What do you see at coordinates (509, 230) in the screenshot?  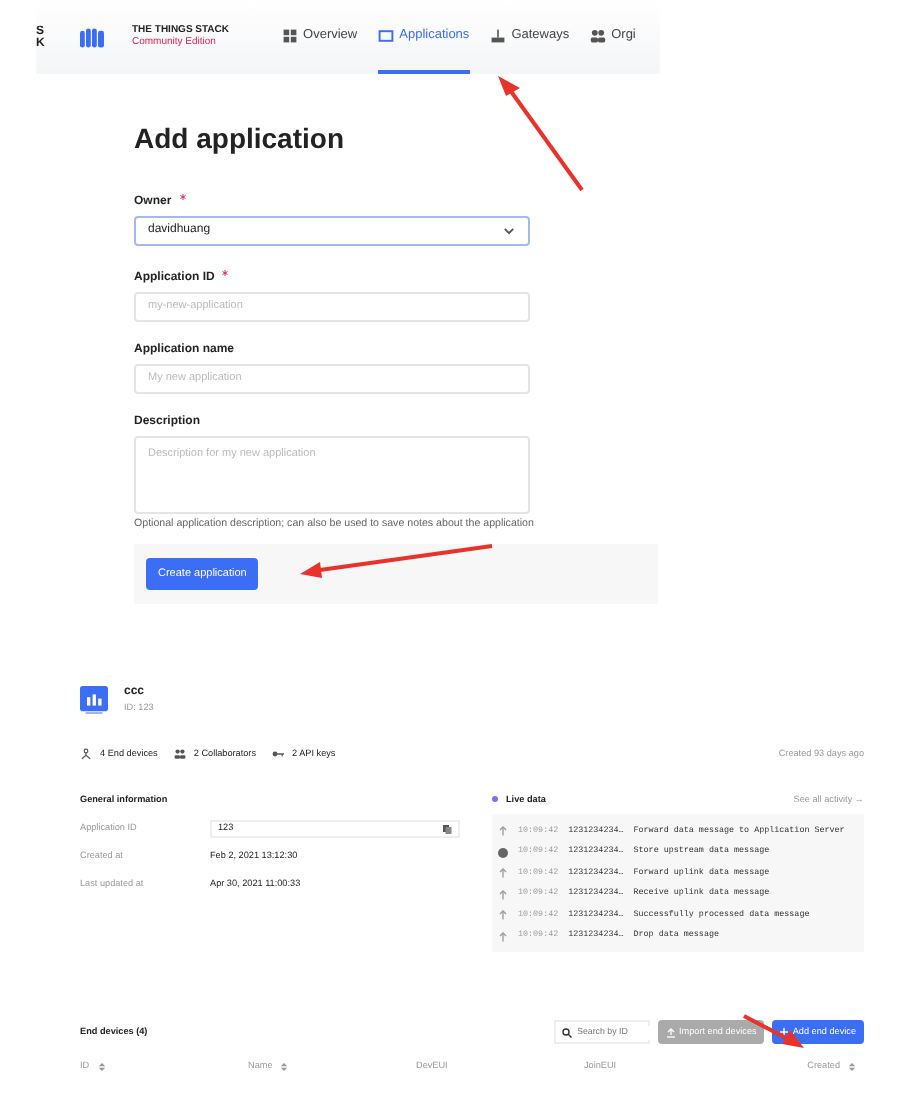 I see `chevron-down-icon` at bounding box center [509, 230].